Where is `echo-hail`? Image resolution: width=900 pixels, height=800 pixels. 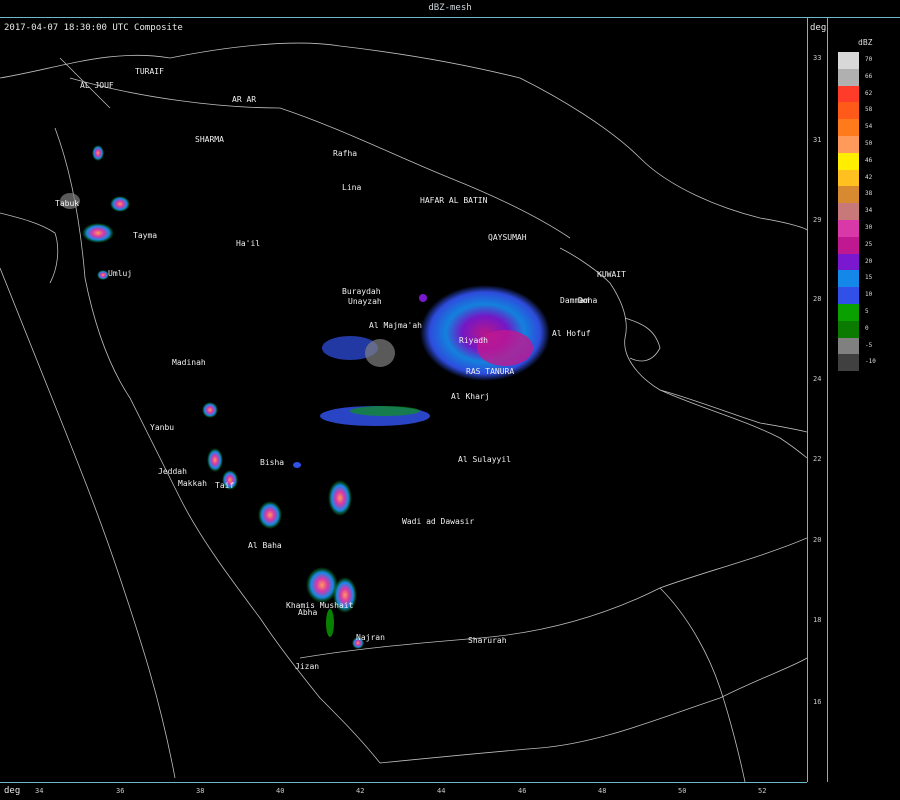 echo-hail is located at coordinates (297, 465).